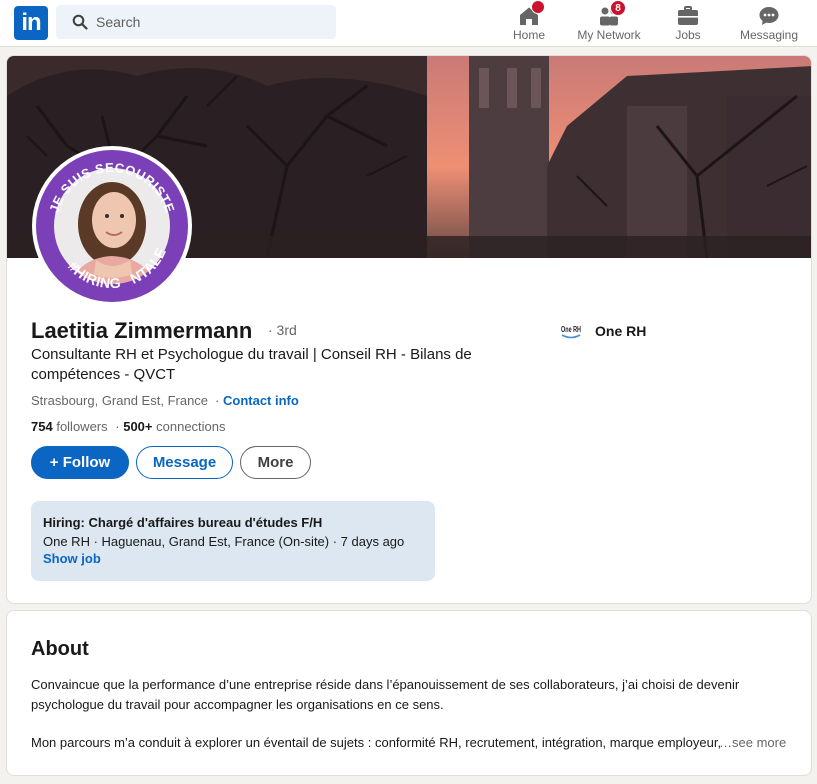 This screenshot has width=817, height=784. I want to click on nav-label-messaging: Messaging, so click(769, 35).